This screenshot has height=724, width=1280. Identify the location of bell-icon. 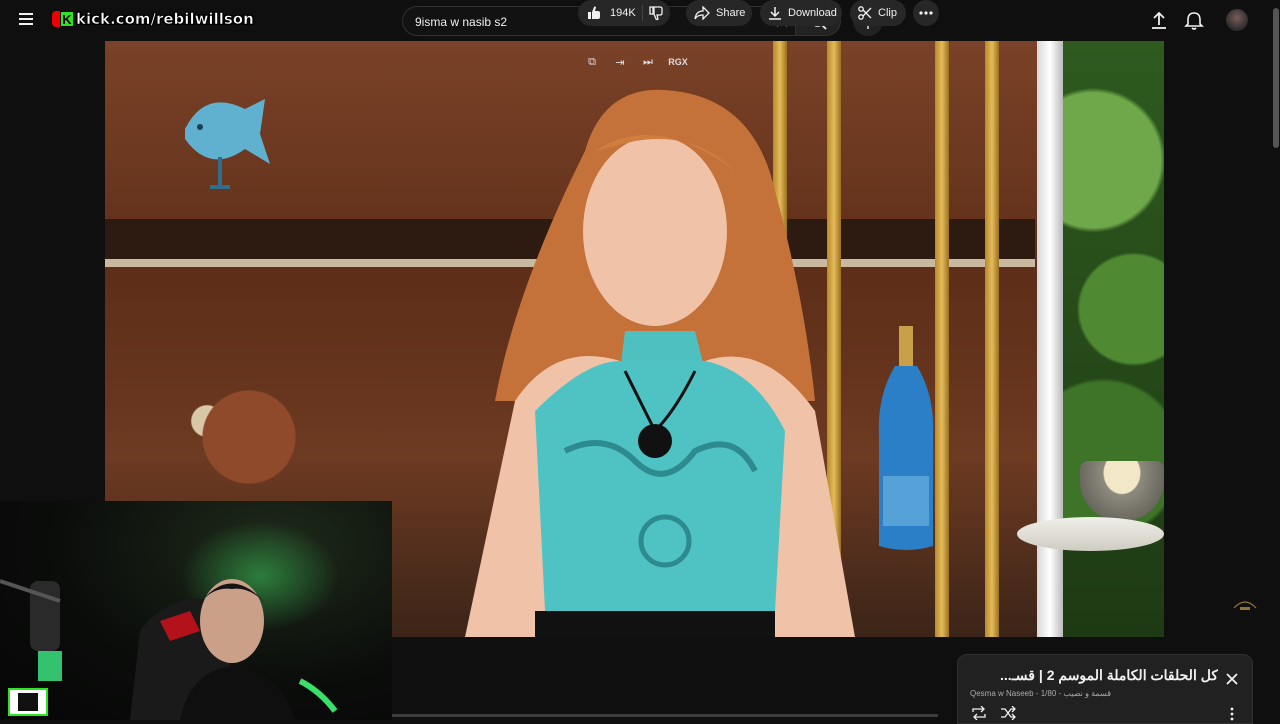
(1194, 21).